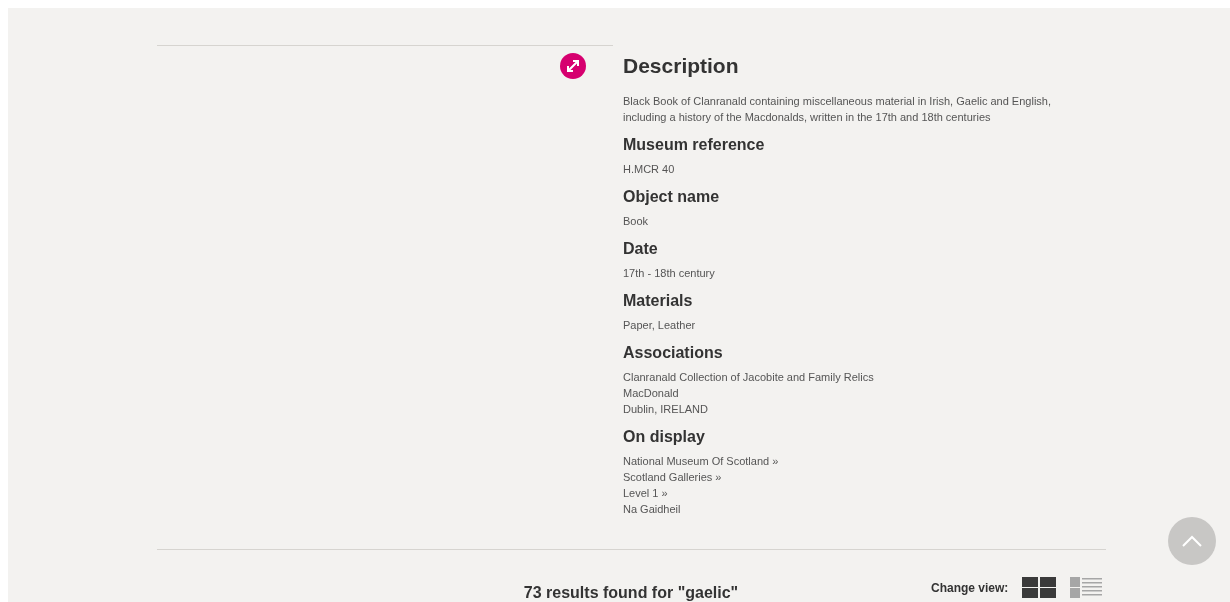 The height and width of the screenshot is (602, 1230). I want to click on detail-text: Scotland Galleries », so click(673, 477).